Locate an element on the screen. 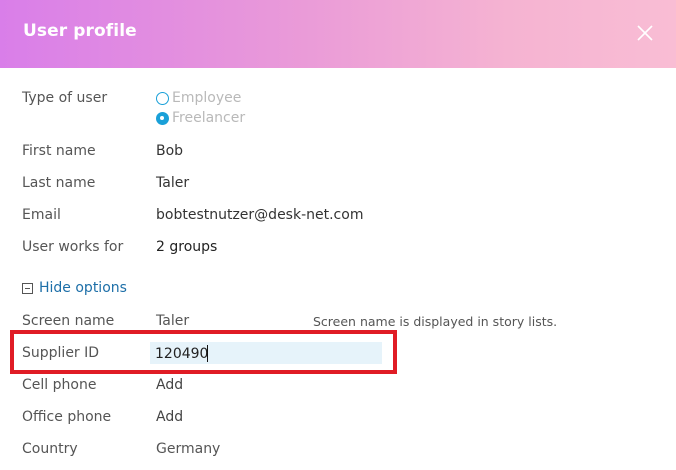 The image size is (676, 470). radio-checked-icon is located at coordinates (162, 118).